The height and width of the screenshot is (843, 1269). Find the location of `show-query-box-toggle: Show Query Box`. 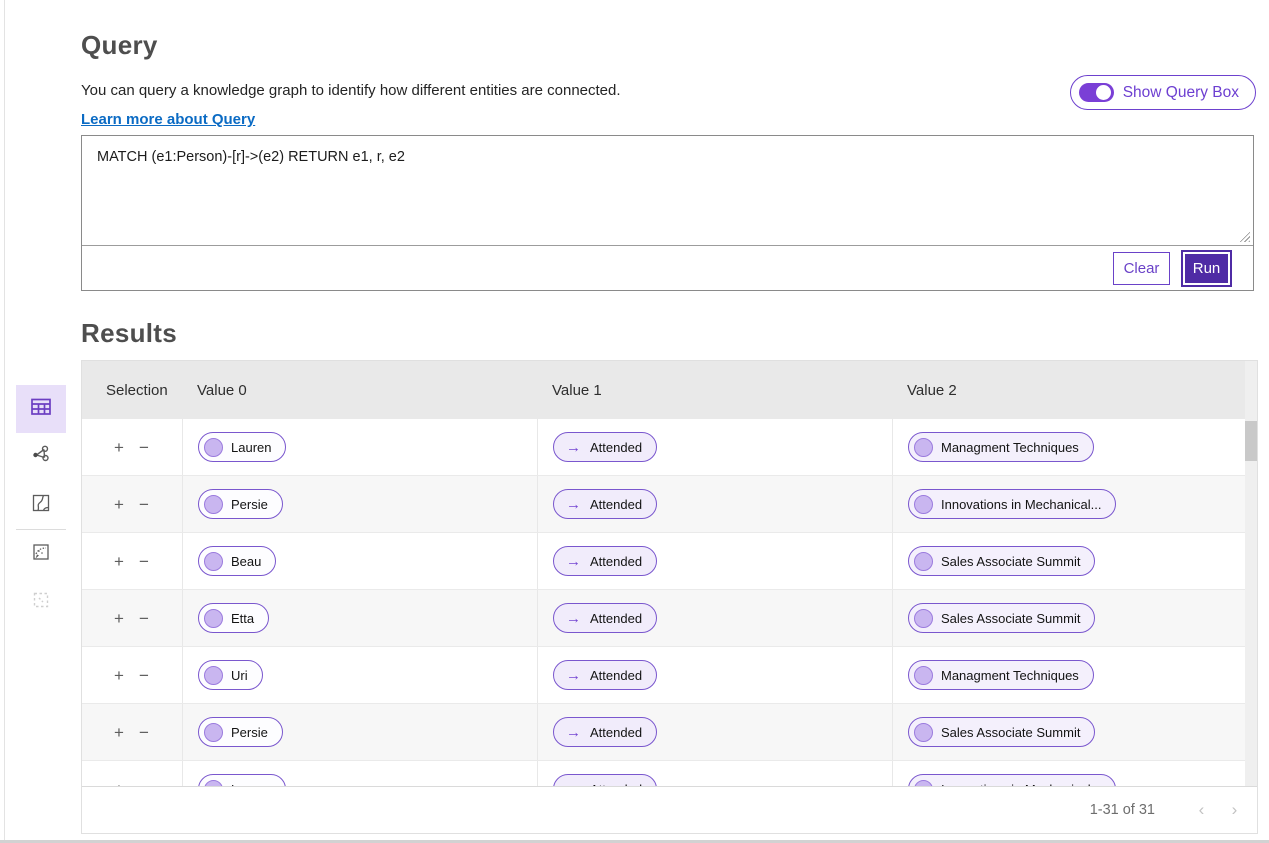

show-query-box-toggle: Show Query Box is located at coordinates (1162, 92).